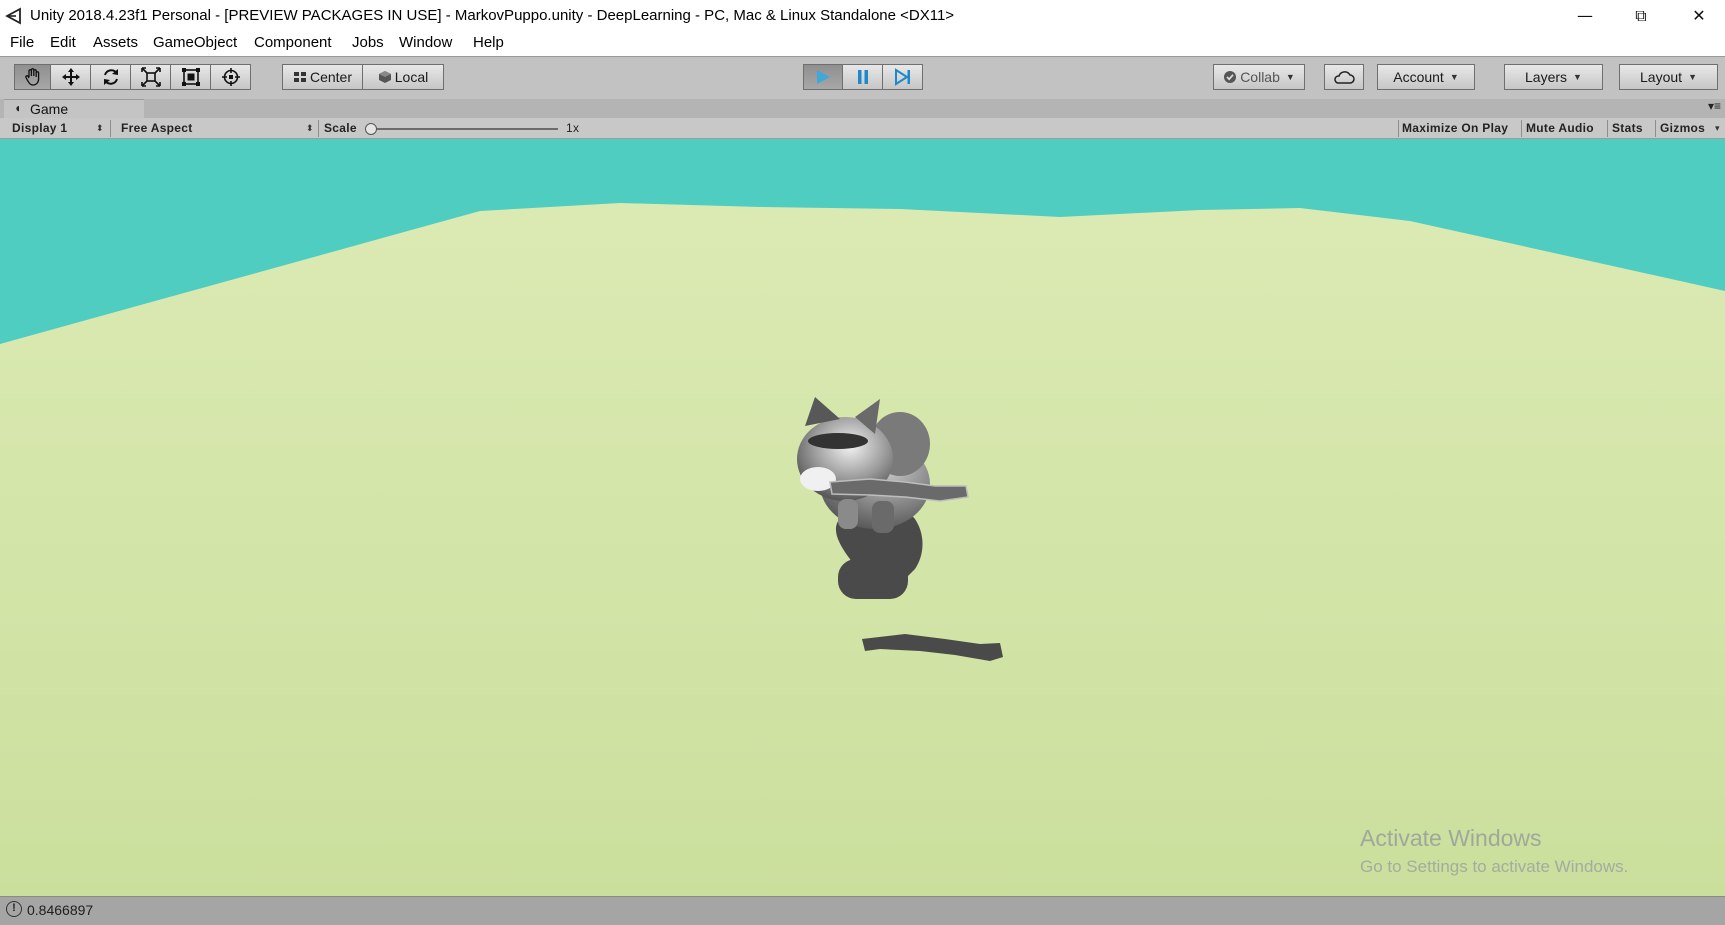  What do you see at coordinates (1455, 128) in the screenshot?
I see `maximize-on-play-toggle: Maximize On Play` at bounding box center [1455, 128].